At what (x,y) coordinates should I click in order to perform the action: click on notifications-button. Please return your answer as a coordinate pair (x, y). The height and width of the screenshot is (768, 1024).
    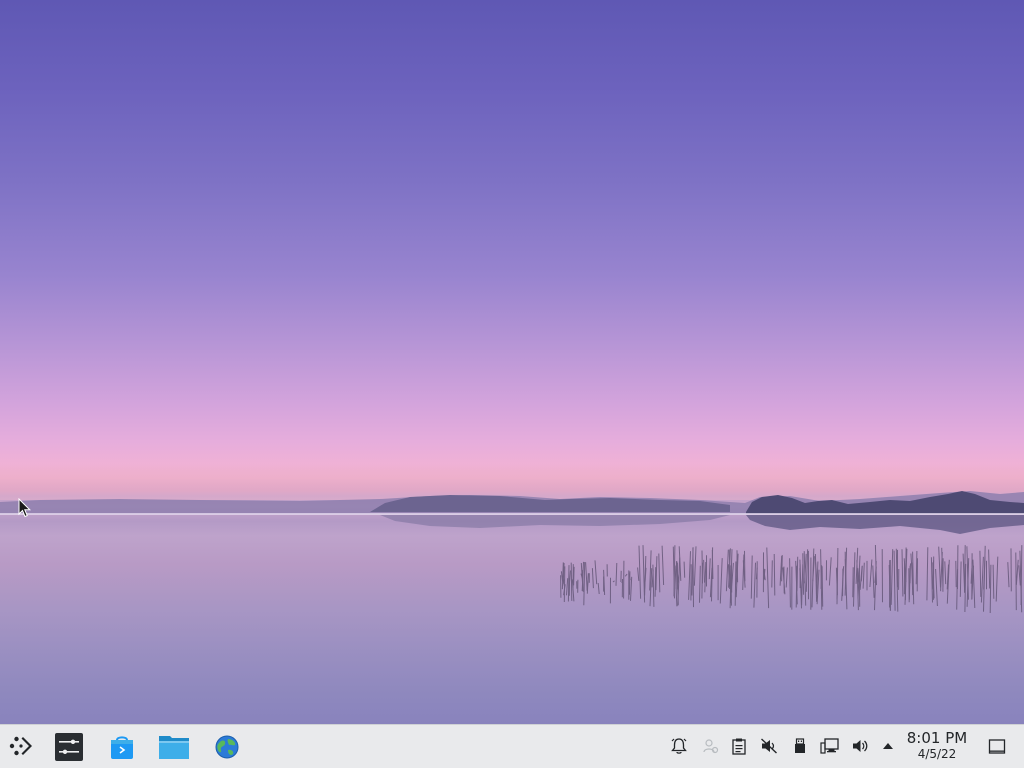
    Looking at the image, I should click on (679, 746).